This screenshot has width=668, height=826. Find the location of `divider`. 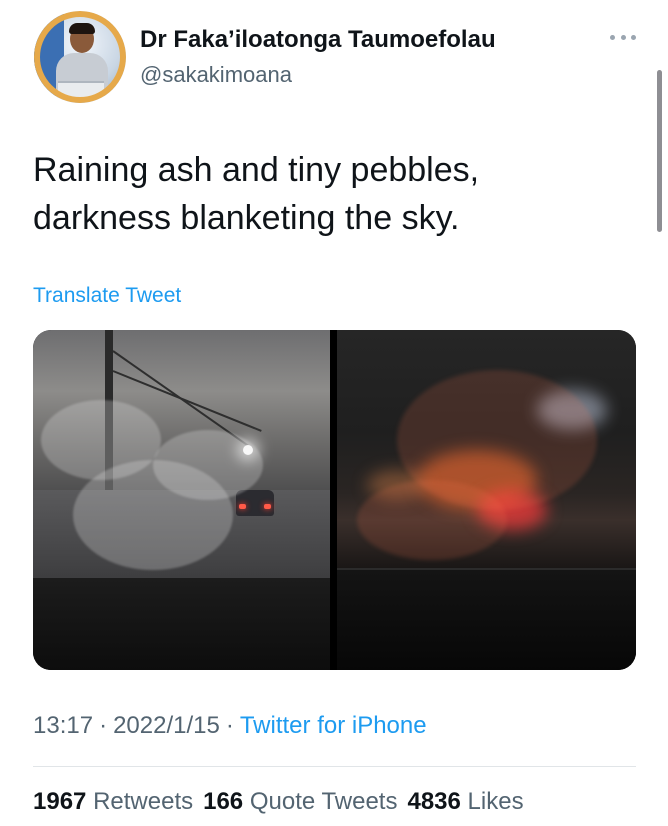

divider is located at coordinates (334, 766).